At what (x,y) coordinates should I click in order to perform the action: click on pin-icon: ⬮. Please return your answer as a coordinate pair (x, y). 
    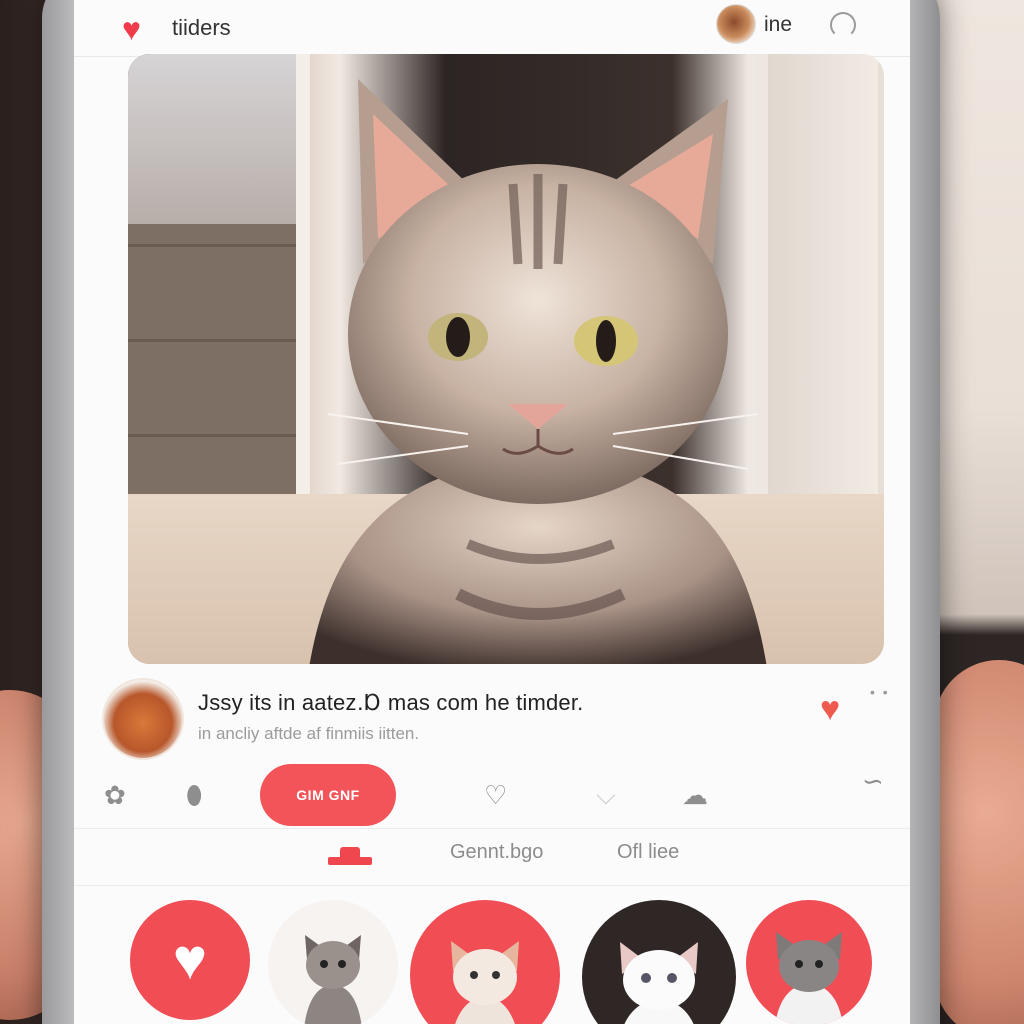
    Looking at the image, I should click on (194, 796).